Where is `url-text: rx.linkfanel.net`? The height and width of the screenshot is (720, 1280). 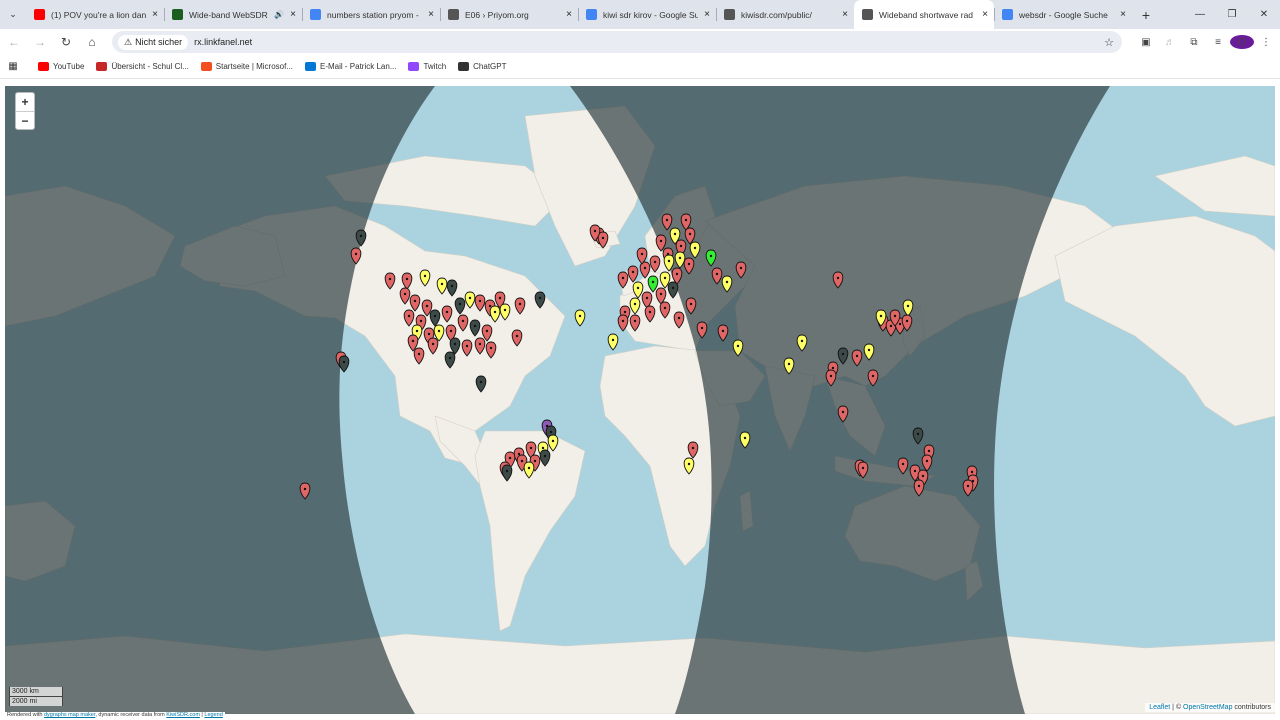 url-text: rx.linkfanel.net is located at coordinates (223, 42).